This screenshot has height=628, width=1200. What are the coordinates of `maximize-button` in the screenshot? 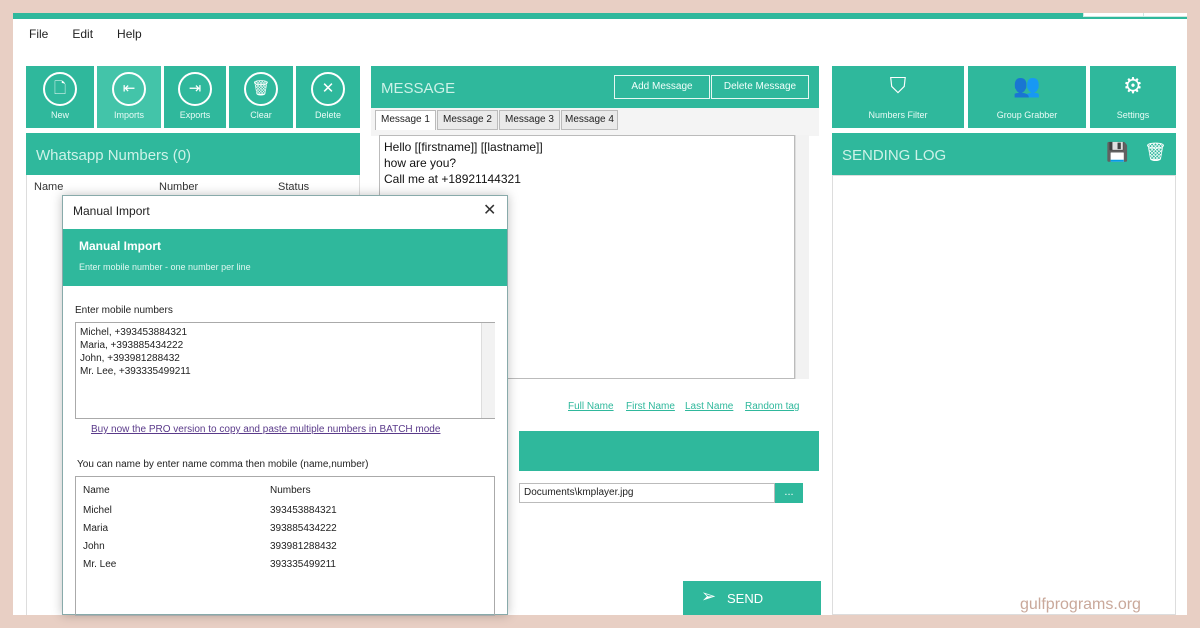 It's located at (1165, 15).